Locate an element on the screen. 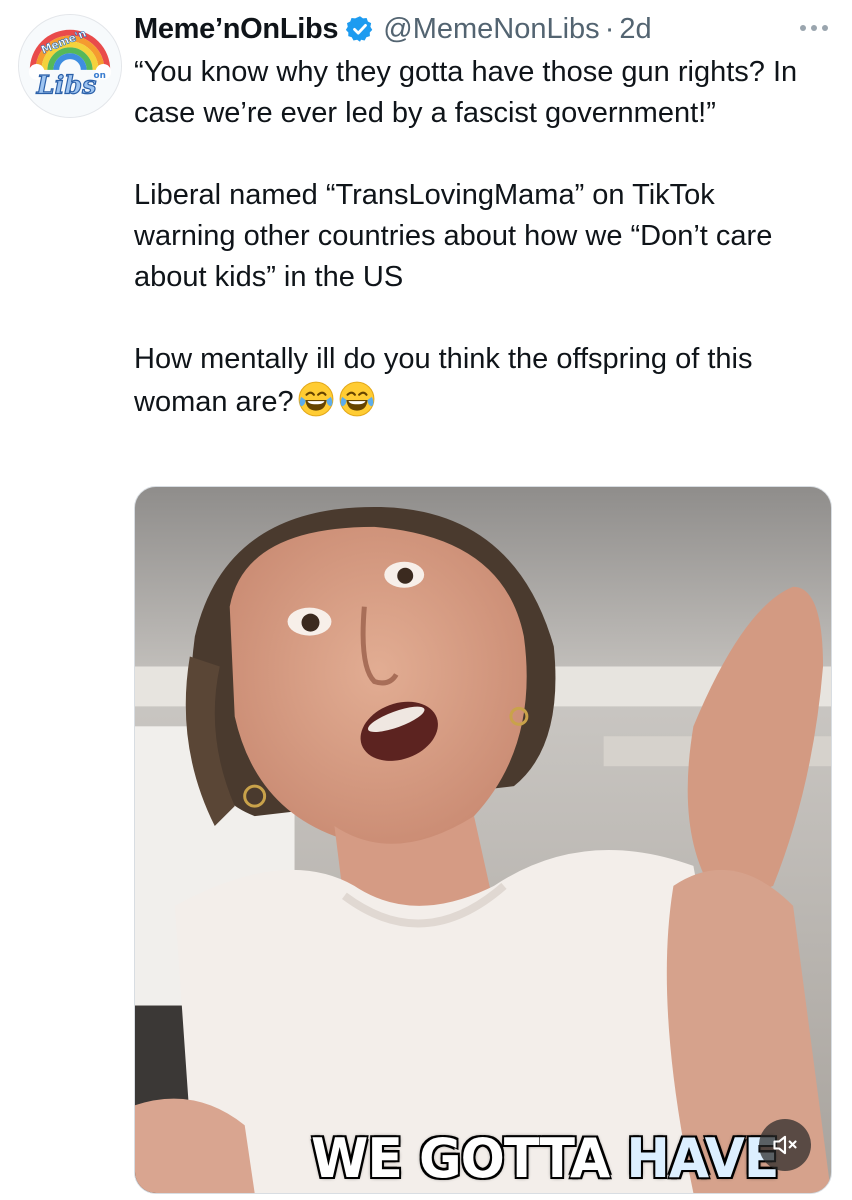  video-caption: WE GOTTA HAVE is located at coordinates (545, 1159).